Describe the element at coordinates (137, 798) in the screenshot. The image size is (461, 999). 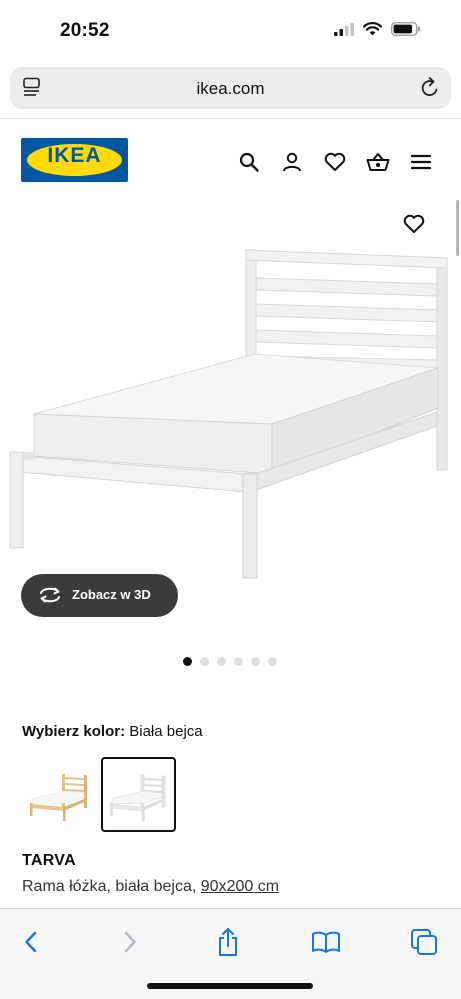
I see `white-stain-bed-thumbnail` at that location.